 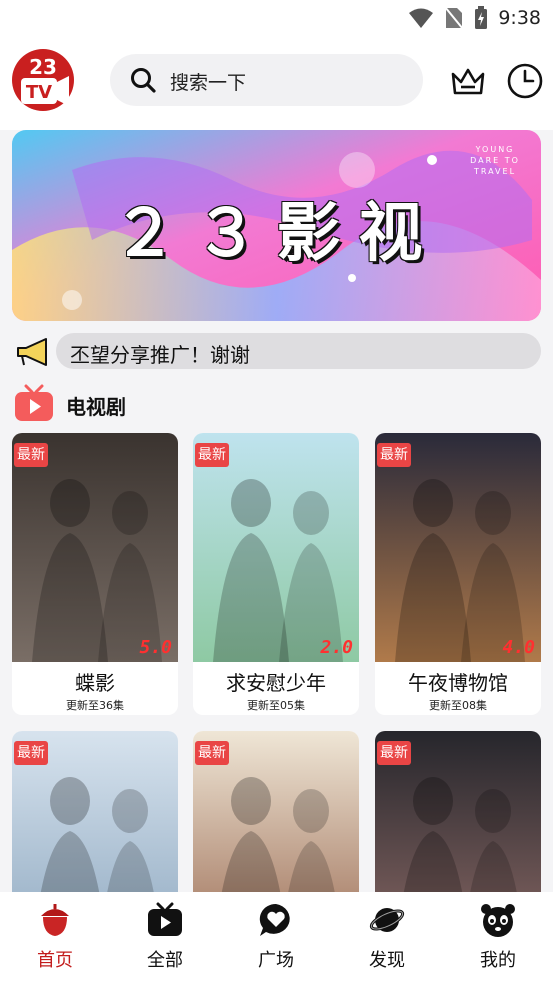 I want to click on tab-discover: 发现, so click(x=387, y=937).